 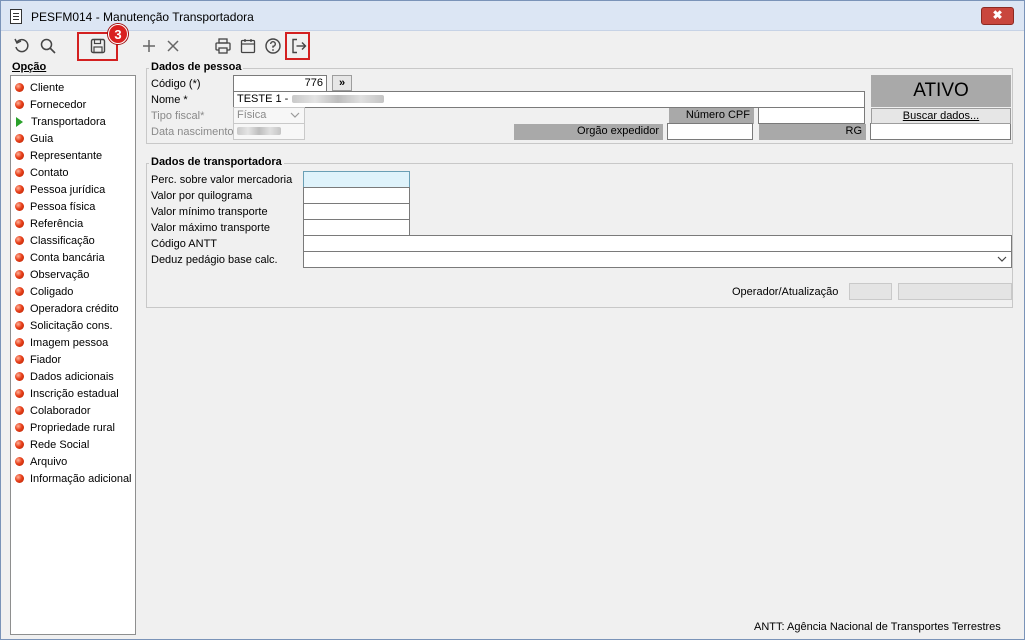 I want to click on sidebar-item-label: Informação adicional, so click(x=81, y=478).